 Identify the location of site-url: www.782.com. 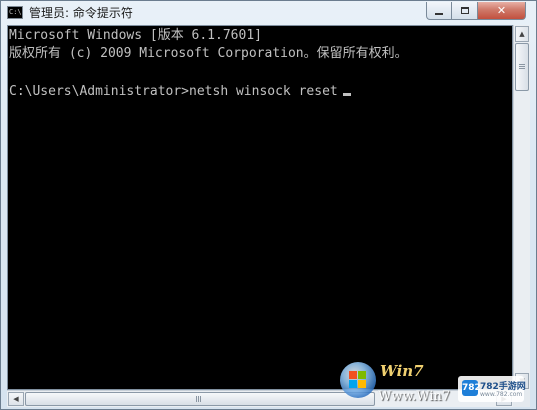
(501, 394).